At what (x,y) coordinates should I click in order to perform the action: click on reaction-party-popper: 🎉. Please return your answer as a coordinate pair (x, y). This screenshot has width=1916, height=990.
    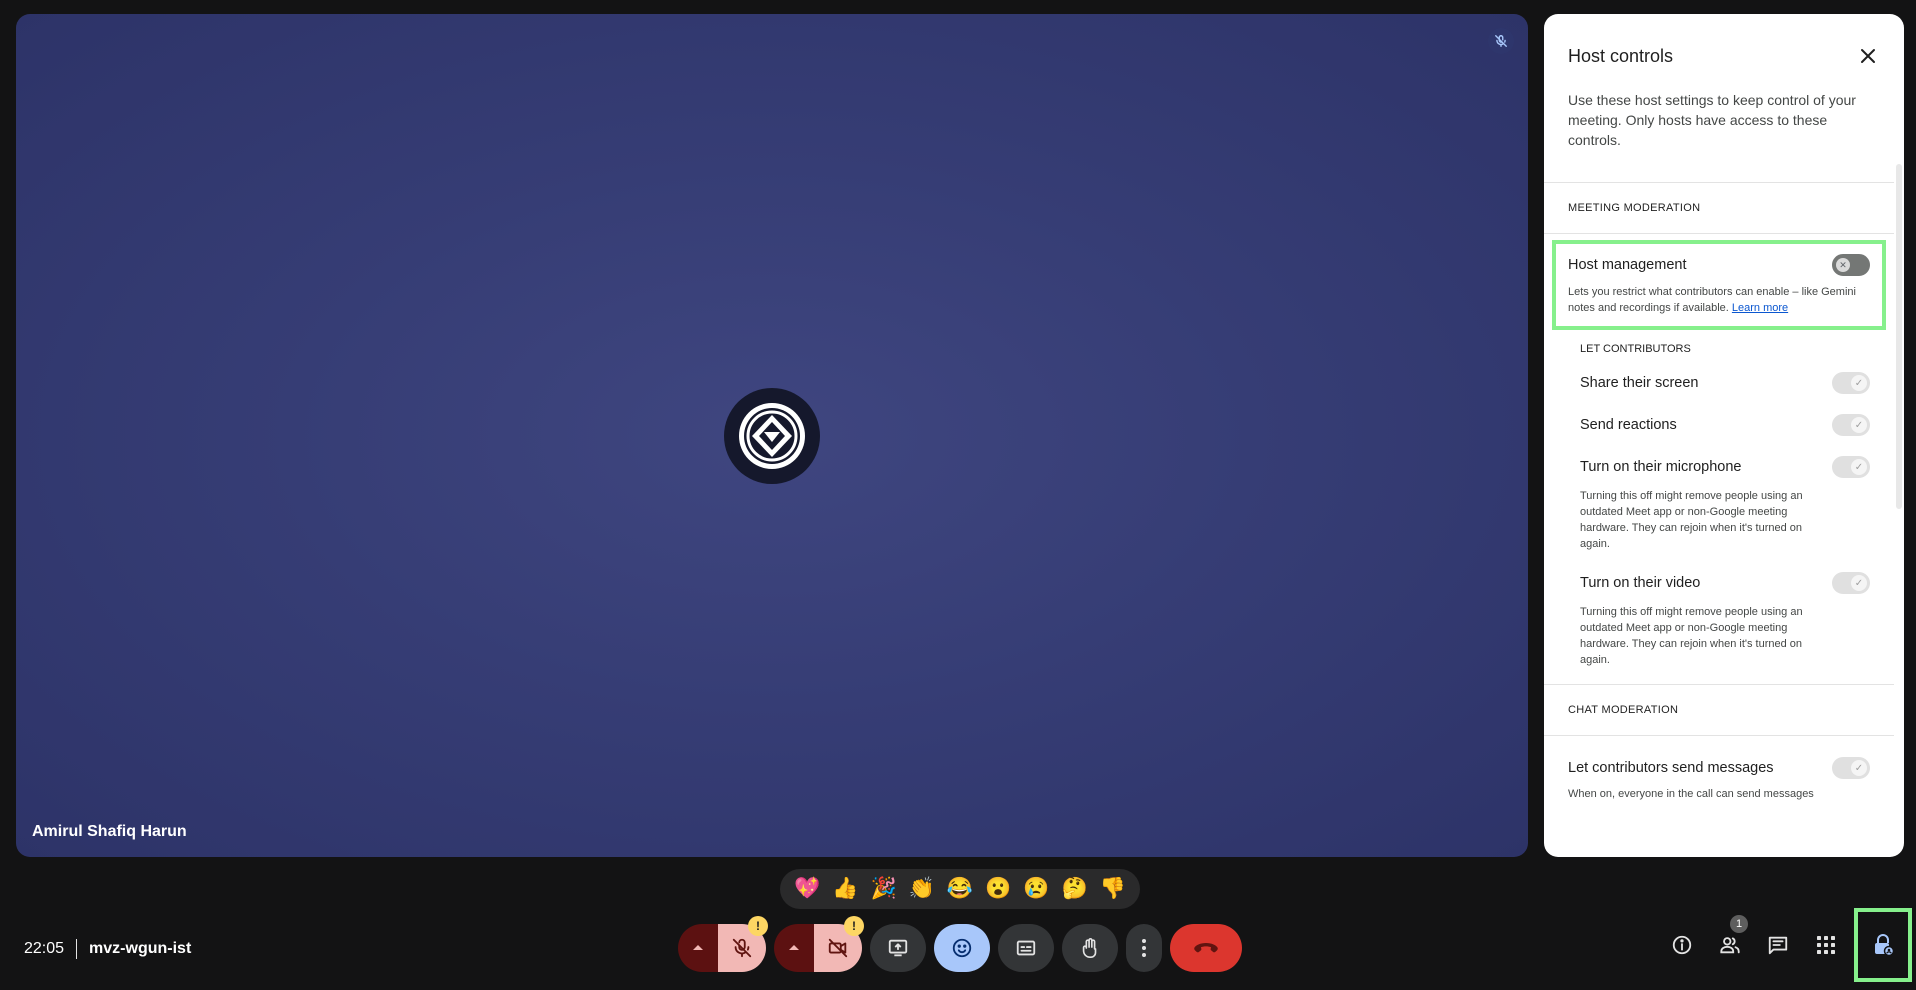
    Looking at the image, I should click on (884, 889).